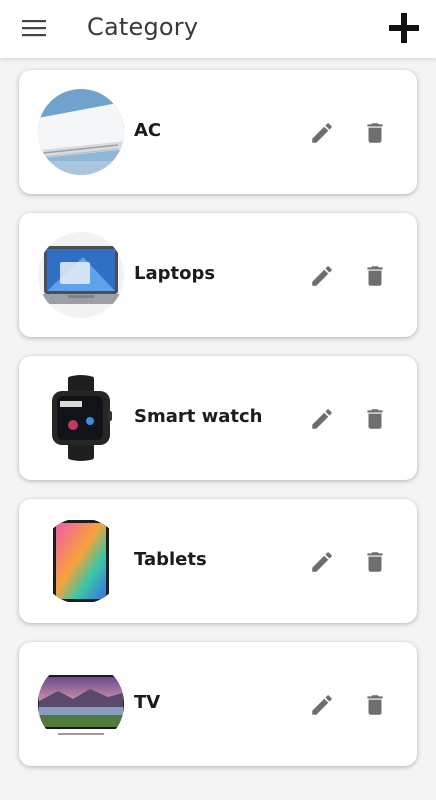  Describe the element at coordinates (218, 561) in the screenshot. I see `category-card-tablets: Tablets` at that location.